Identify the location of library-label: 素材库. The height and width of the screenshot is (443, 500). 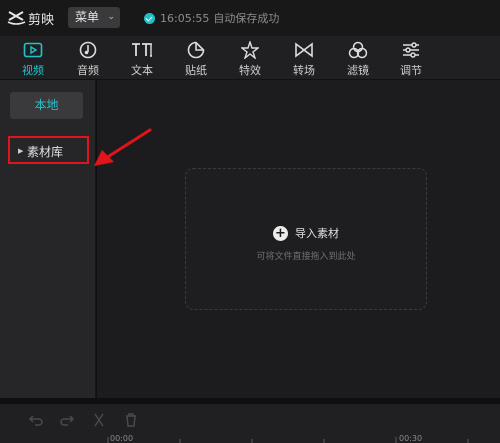
(45, 152).